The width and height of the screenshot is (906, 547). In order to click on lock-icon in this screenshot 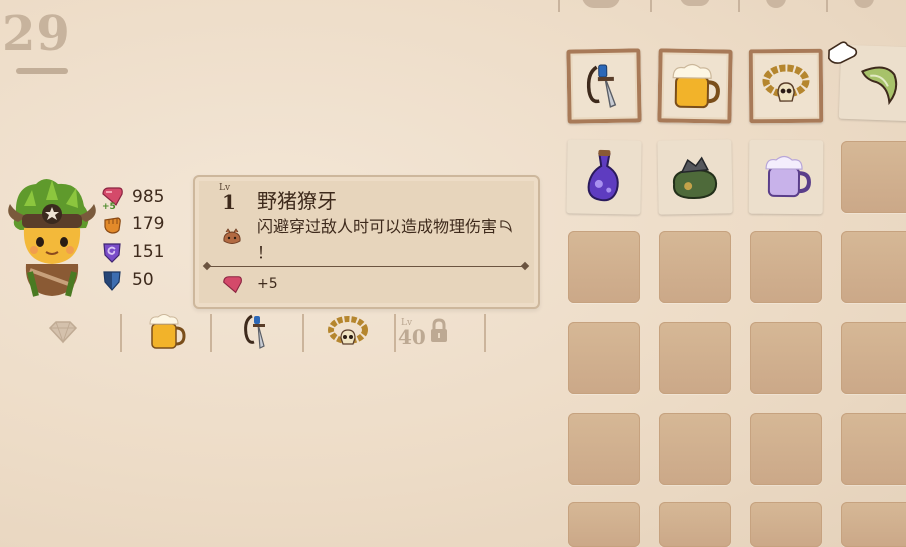, I will do `click(439, 330)`.